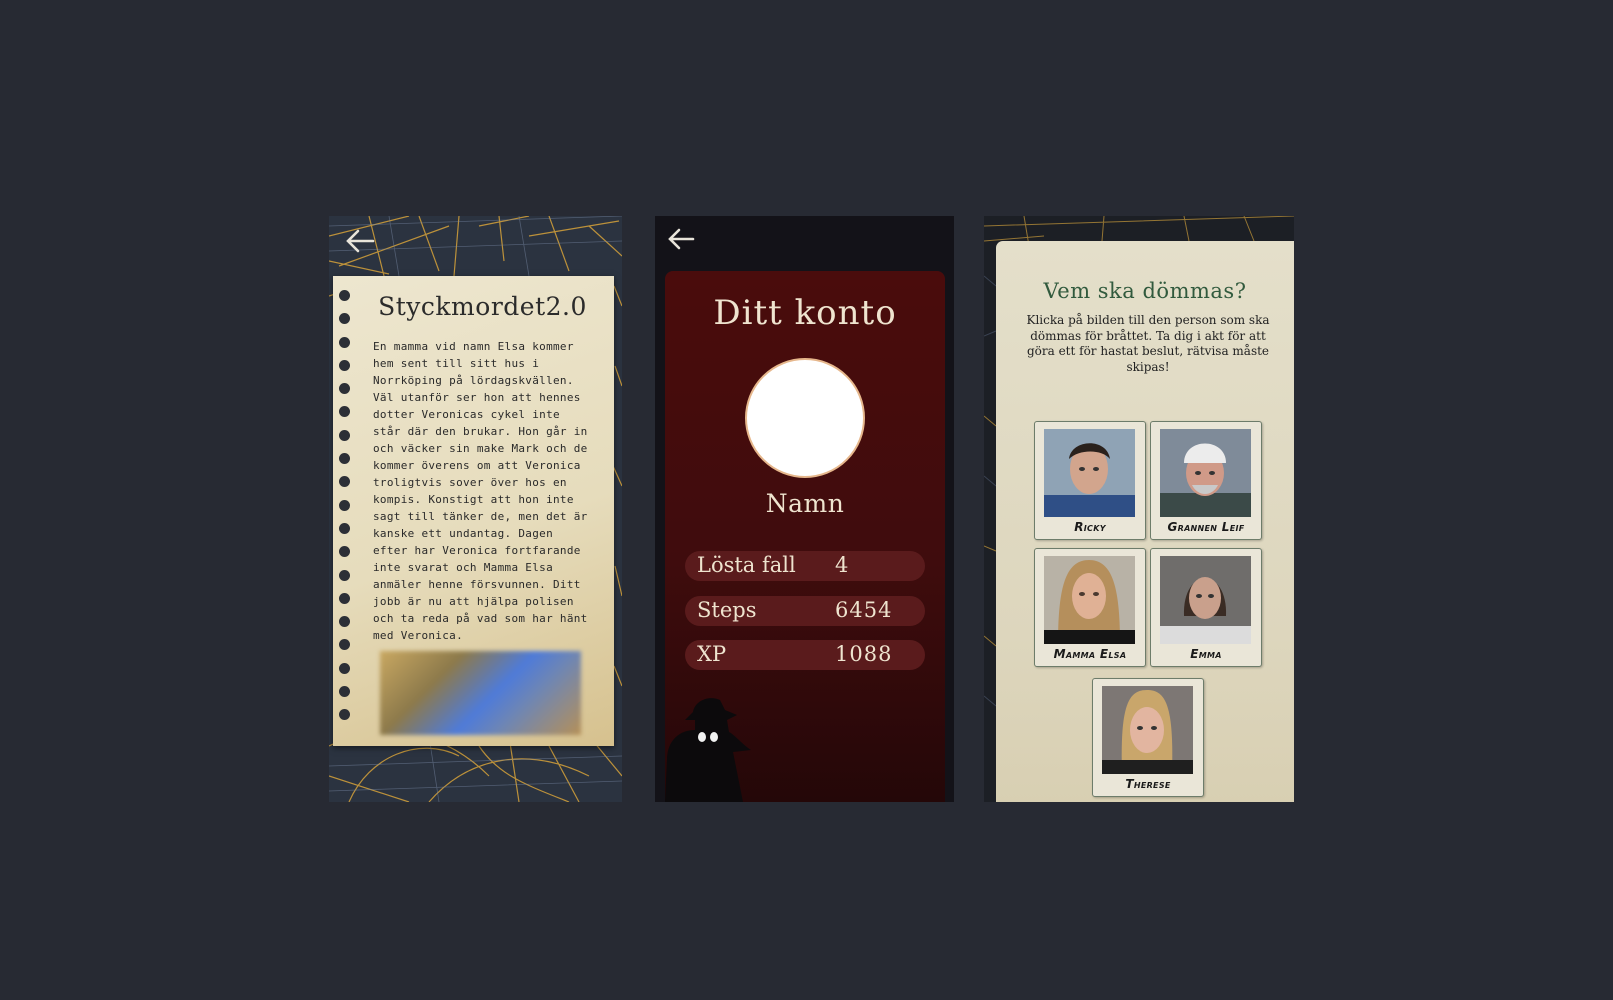 The image size is (1613, 1000). I want to click on stat-label: Steps, so click(727, 610).